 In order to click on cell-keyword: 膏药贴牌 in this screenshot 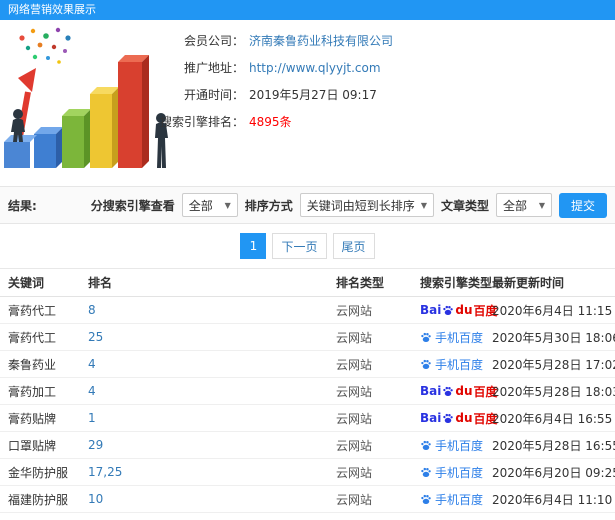, I will do `click(32, 418)`.